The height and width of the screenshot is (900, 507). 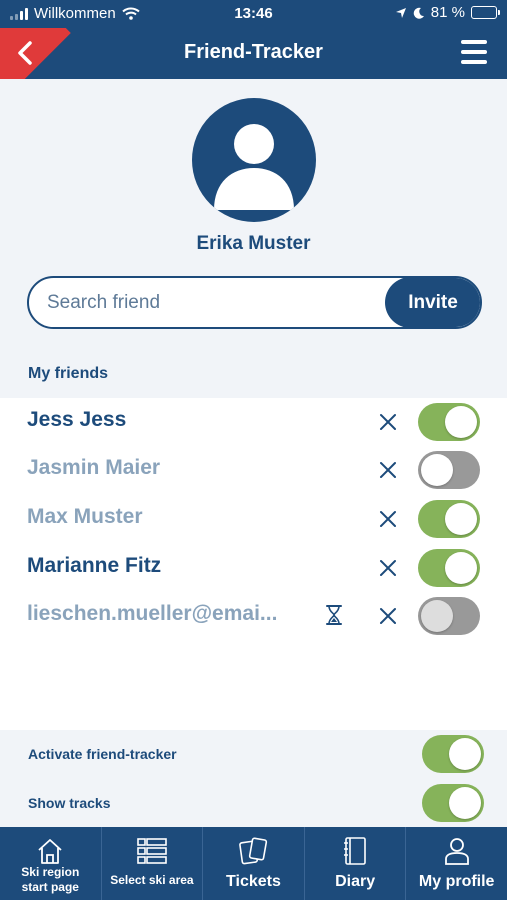 What do you see at coordinates (69, 803) in the screenshot?
I see `show-tracks-label: Show tracks` at bounding box center [69, 803].